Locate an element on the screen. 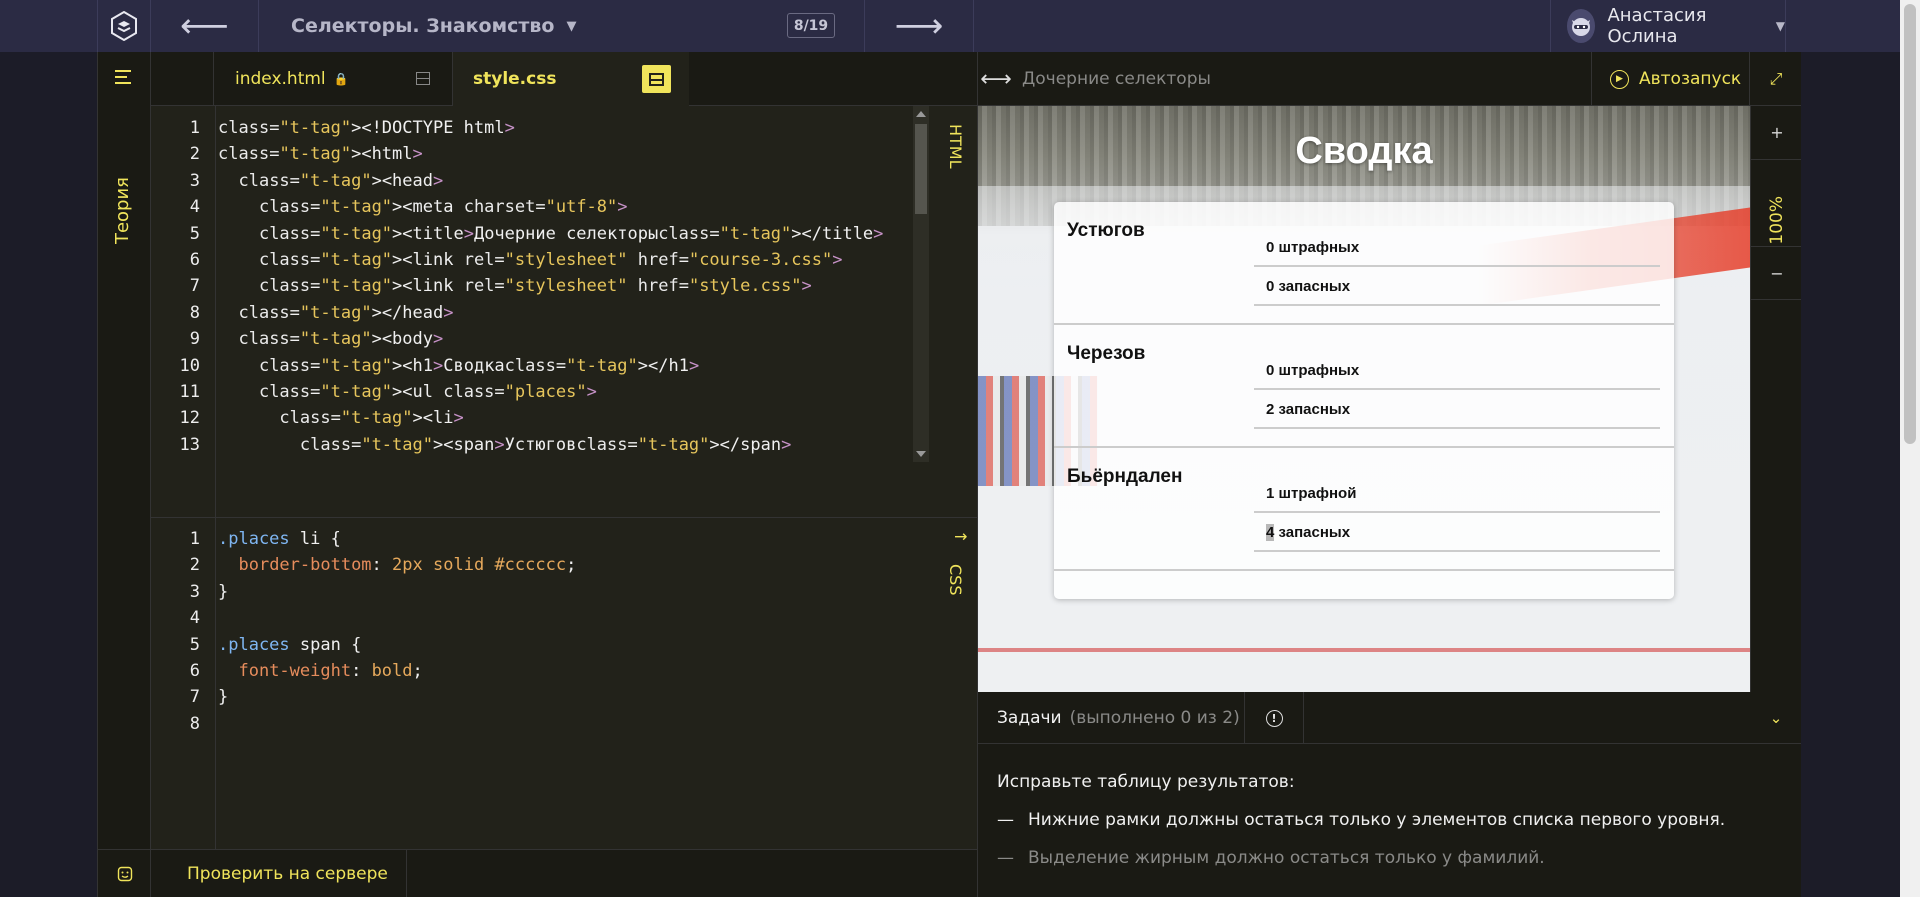 This screenshot has width=1920, height=897. code-line: 4 class="t-tag"><meta charset="utf-8"> is located at coordinates (561, 207).